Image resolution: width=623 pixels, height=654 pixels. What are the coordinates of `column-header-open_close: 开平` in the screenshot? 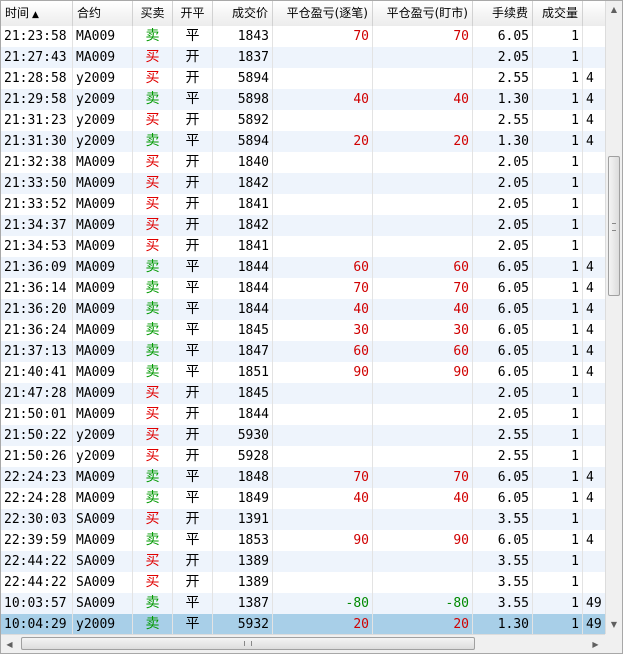 It's located at (193, 13).